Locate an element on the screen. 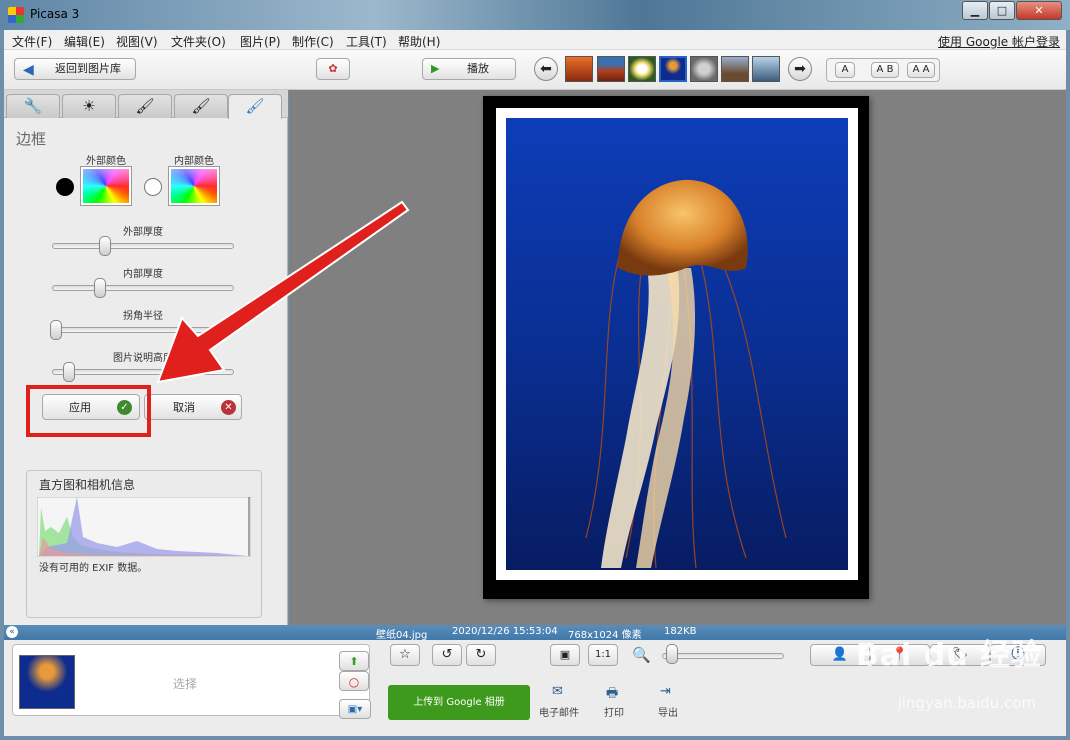  export-label: 导出 is located at coordinates (668, 711).